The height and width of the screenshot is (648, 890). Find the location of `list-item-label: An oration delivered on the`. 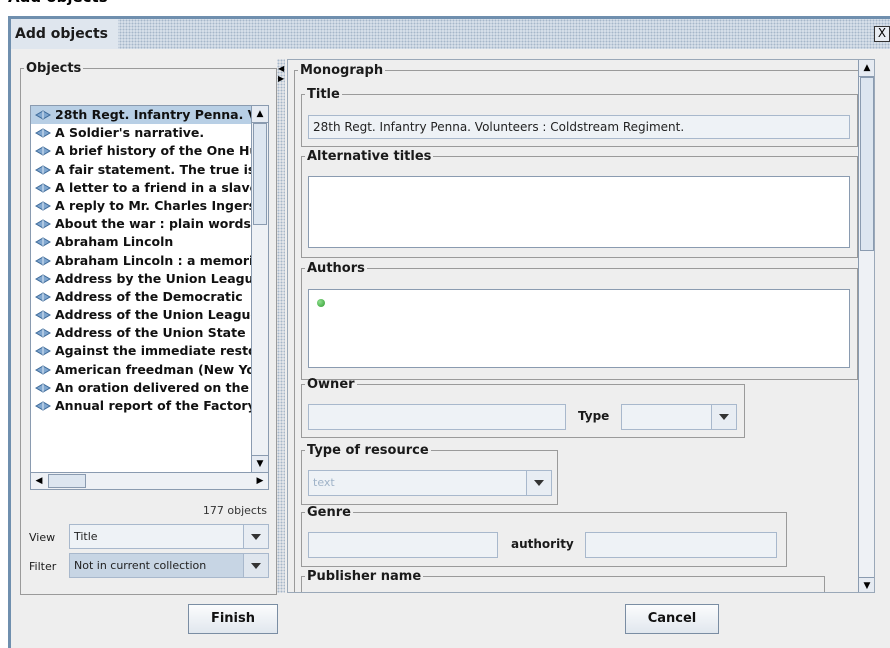

list-item-label: An oration delivered on the is located at coordinates (152, 387).